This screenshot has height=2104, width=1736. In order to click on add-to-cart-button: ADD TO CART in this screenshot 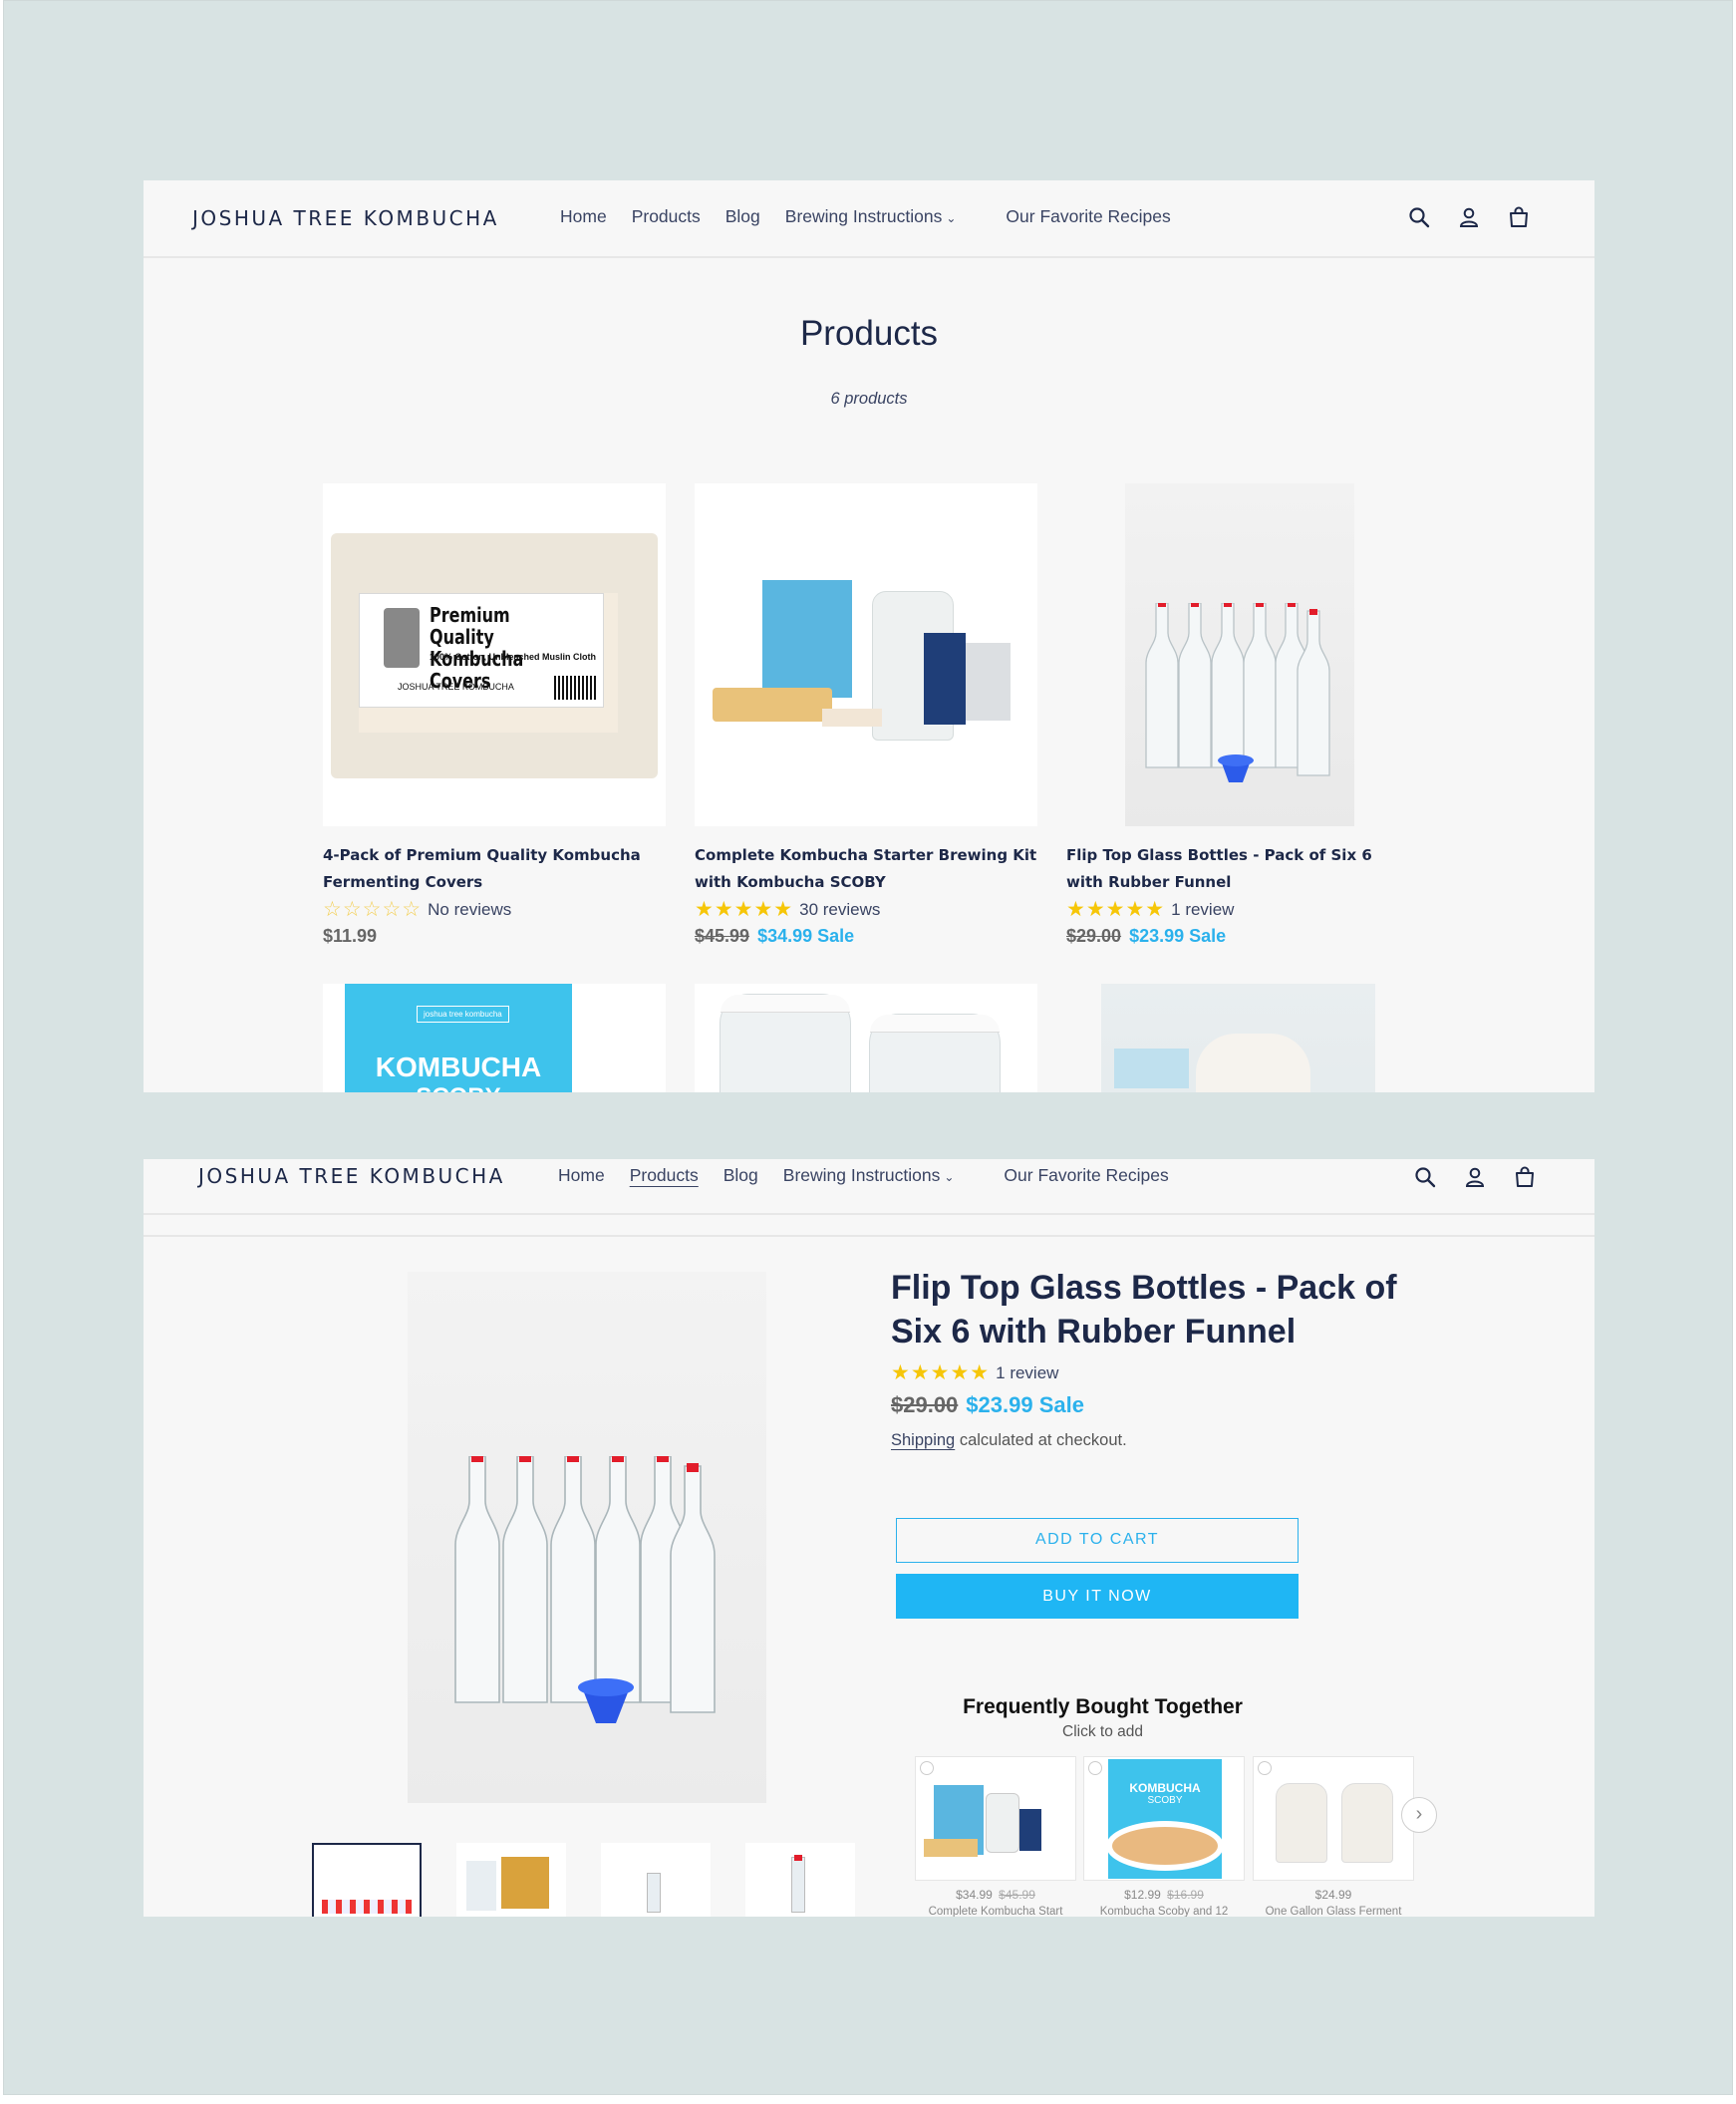, I will do `click(1097, 1541)`.